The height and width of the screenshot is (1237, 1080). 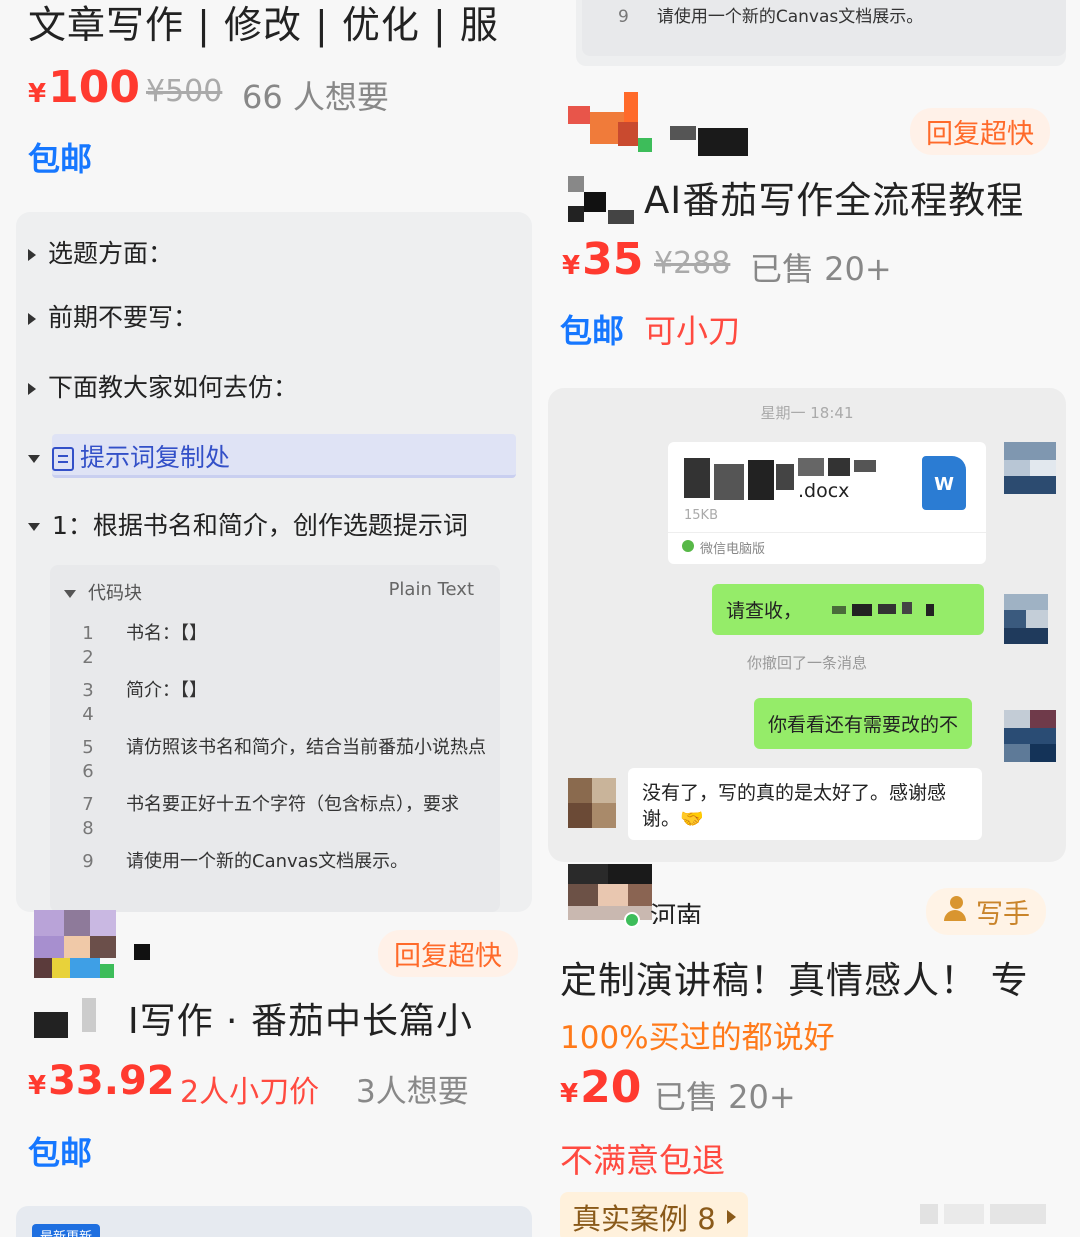 What do you see at coordinates (111, 253) in the screenshot?
I see `doc-item-label: 选题方面：` at bounding box center [111, 253].